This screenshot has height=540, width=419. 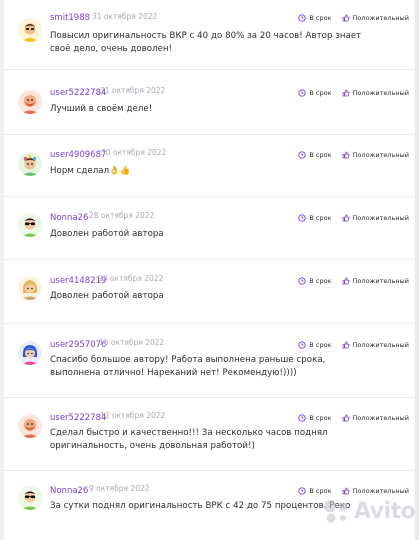 I want to click on avatar-yellow-shirt-icon, so click(x=30, y=30).